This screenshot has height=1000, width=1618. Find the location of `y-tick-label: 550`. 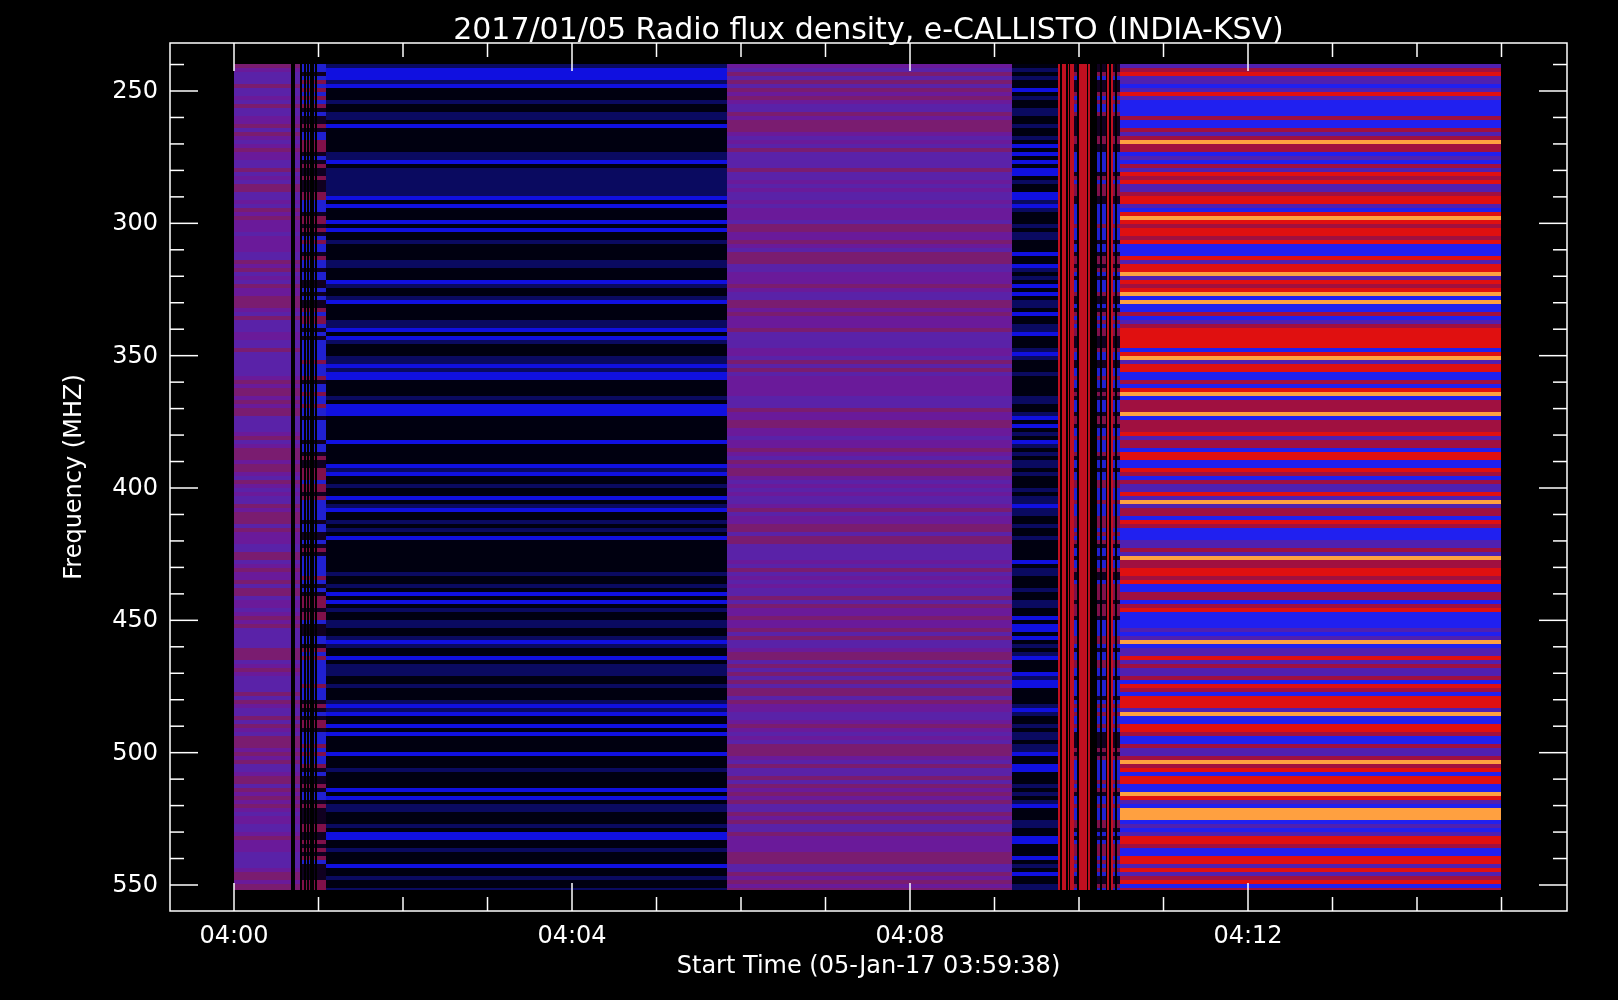

y-tick-label: 550 is located at coordinates (135, 884).